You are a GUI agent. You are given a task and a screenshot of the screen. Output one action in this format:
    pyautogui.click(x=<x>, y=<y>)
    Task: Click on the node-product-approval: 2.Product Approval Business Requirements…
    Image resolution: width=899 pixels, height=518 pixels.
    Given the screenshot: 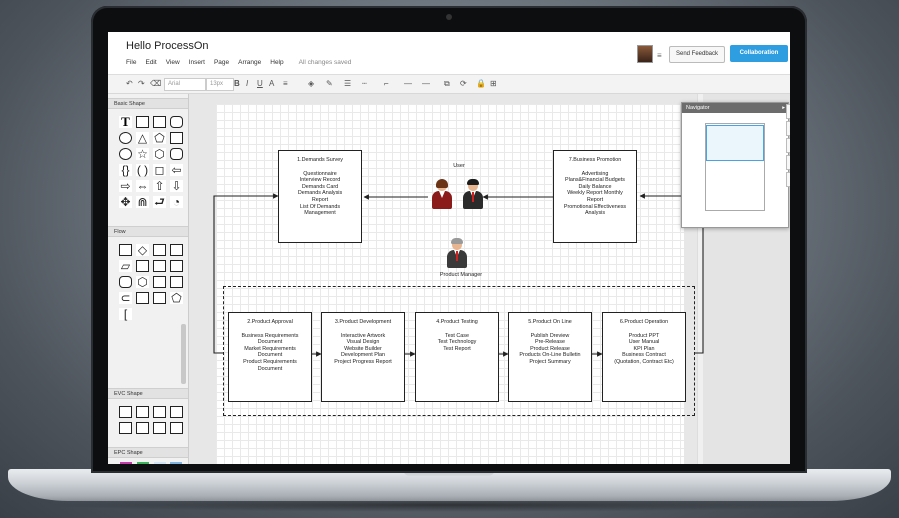 What is the action you would take?
    pyautogui.click(x=270, y=357)
    